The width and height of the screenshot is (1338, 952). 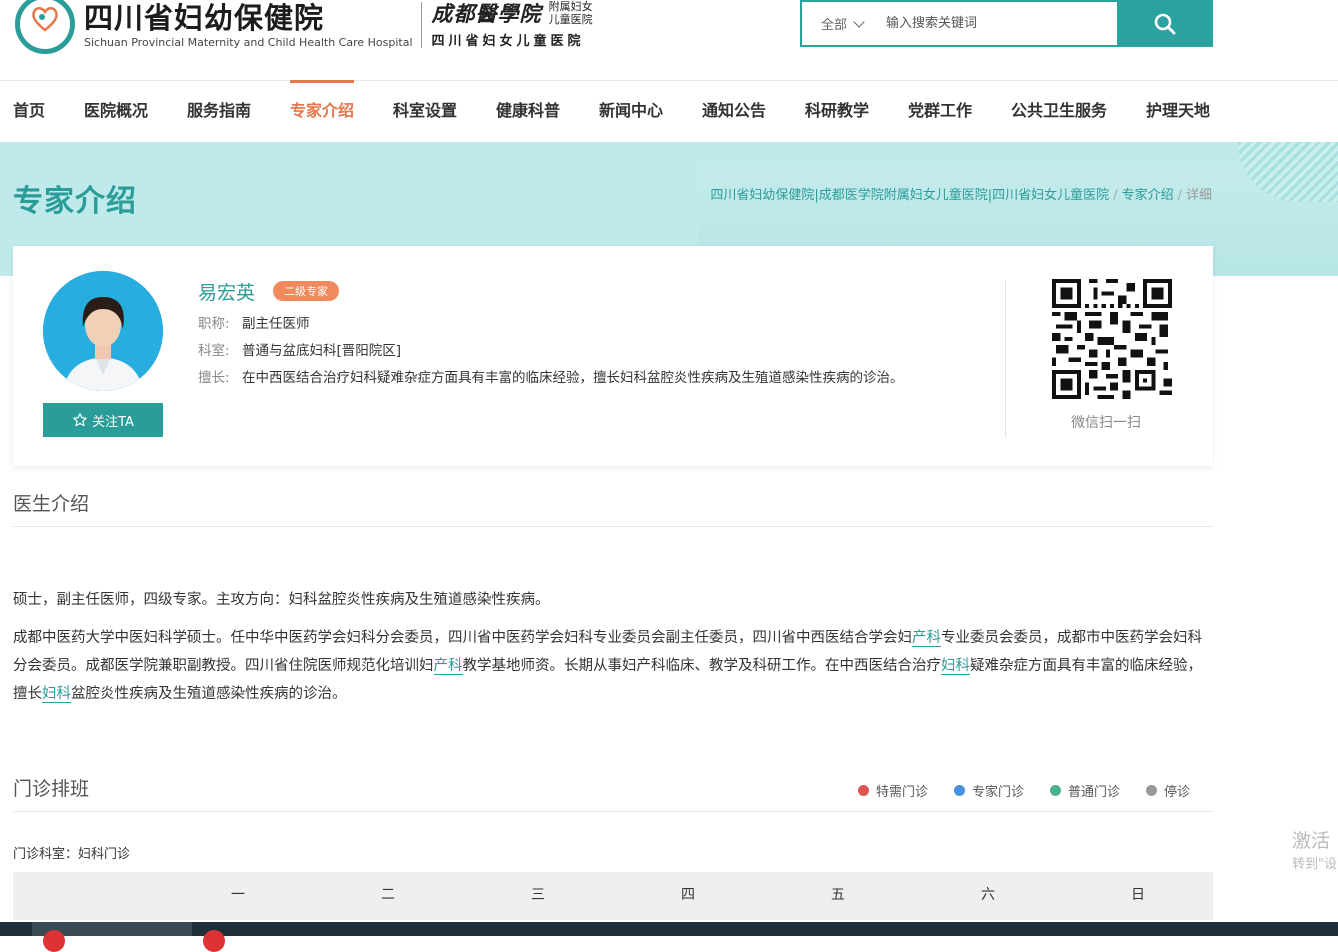 What do you see at coordinates (734, 110) in the screenshot?
I see `nav-item-notices: 通知公告` at bounding box center [734, 110].